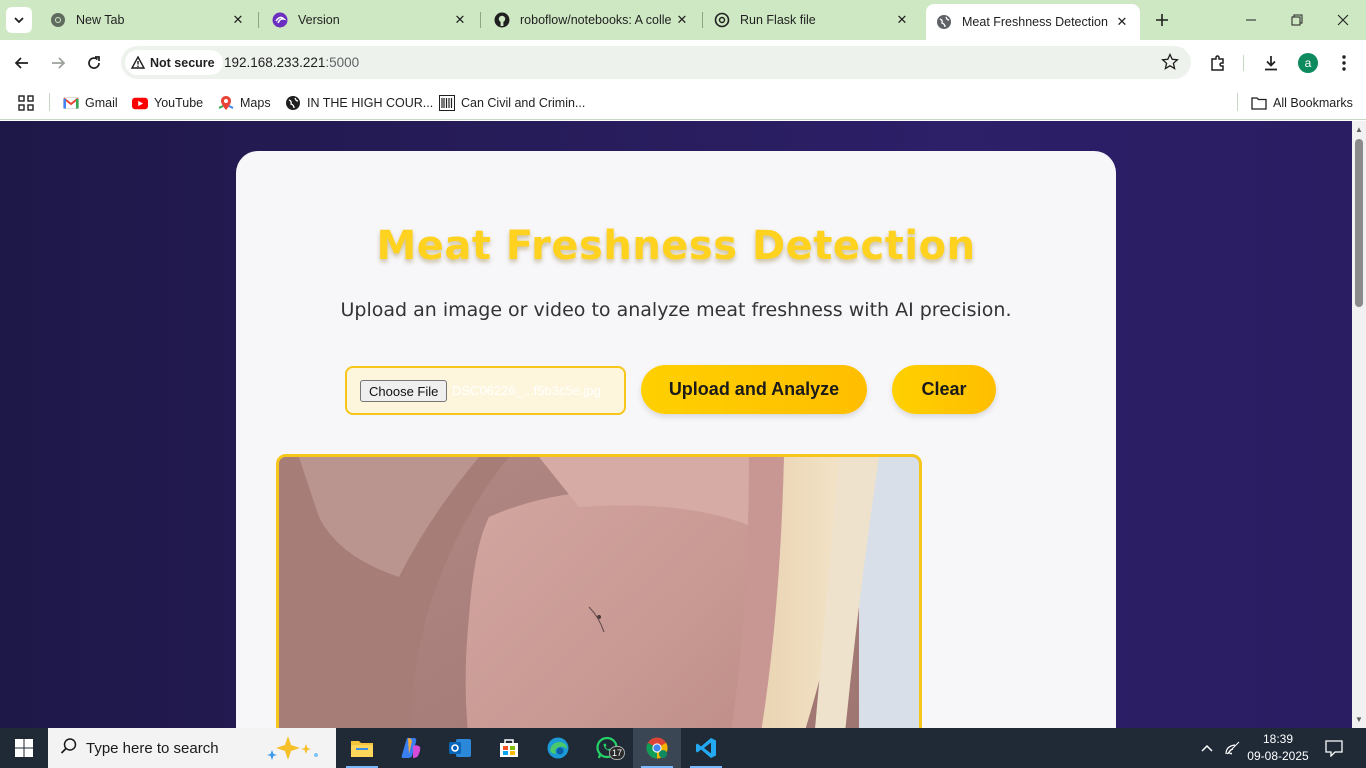  I want to click on notifications-button, so click(1334, 748).